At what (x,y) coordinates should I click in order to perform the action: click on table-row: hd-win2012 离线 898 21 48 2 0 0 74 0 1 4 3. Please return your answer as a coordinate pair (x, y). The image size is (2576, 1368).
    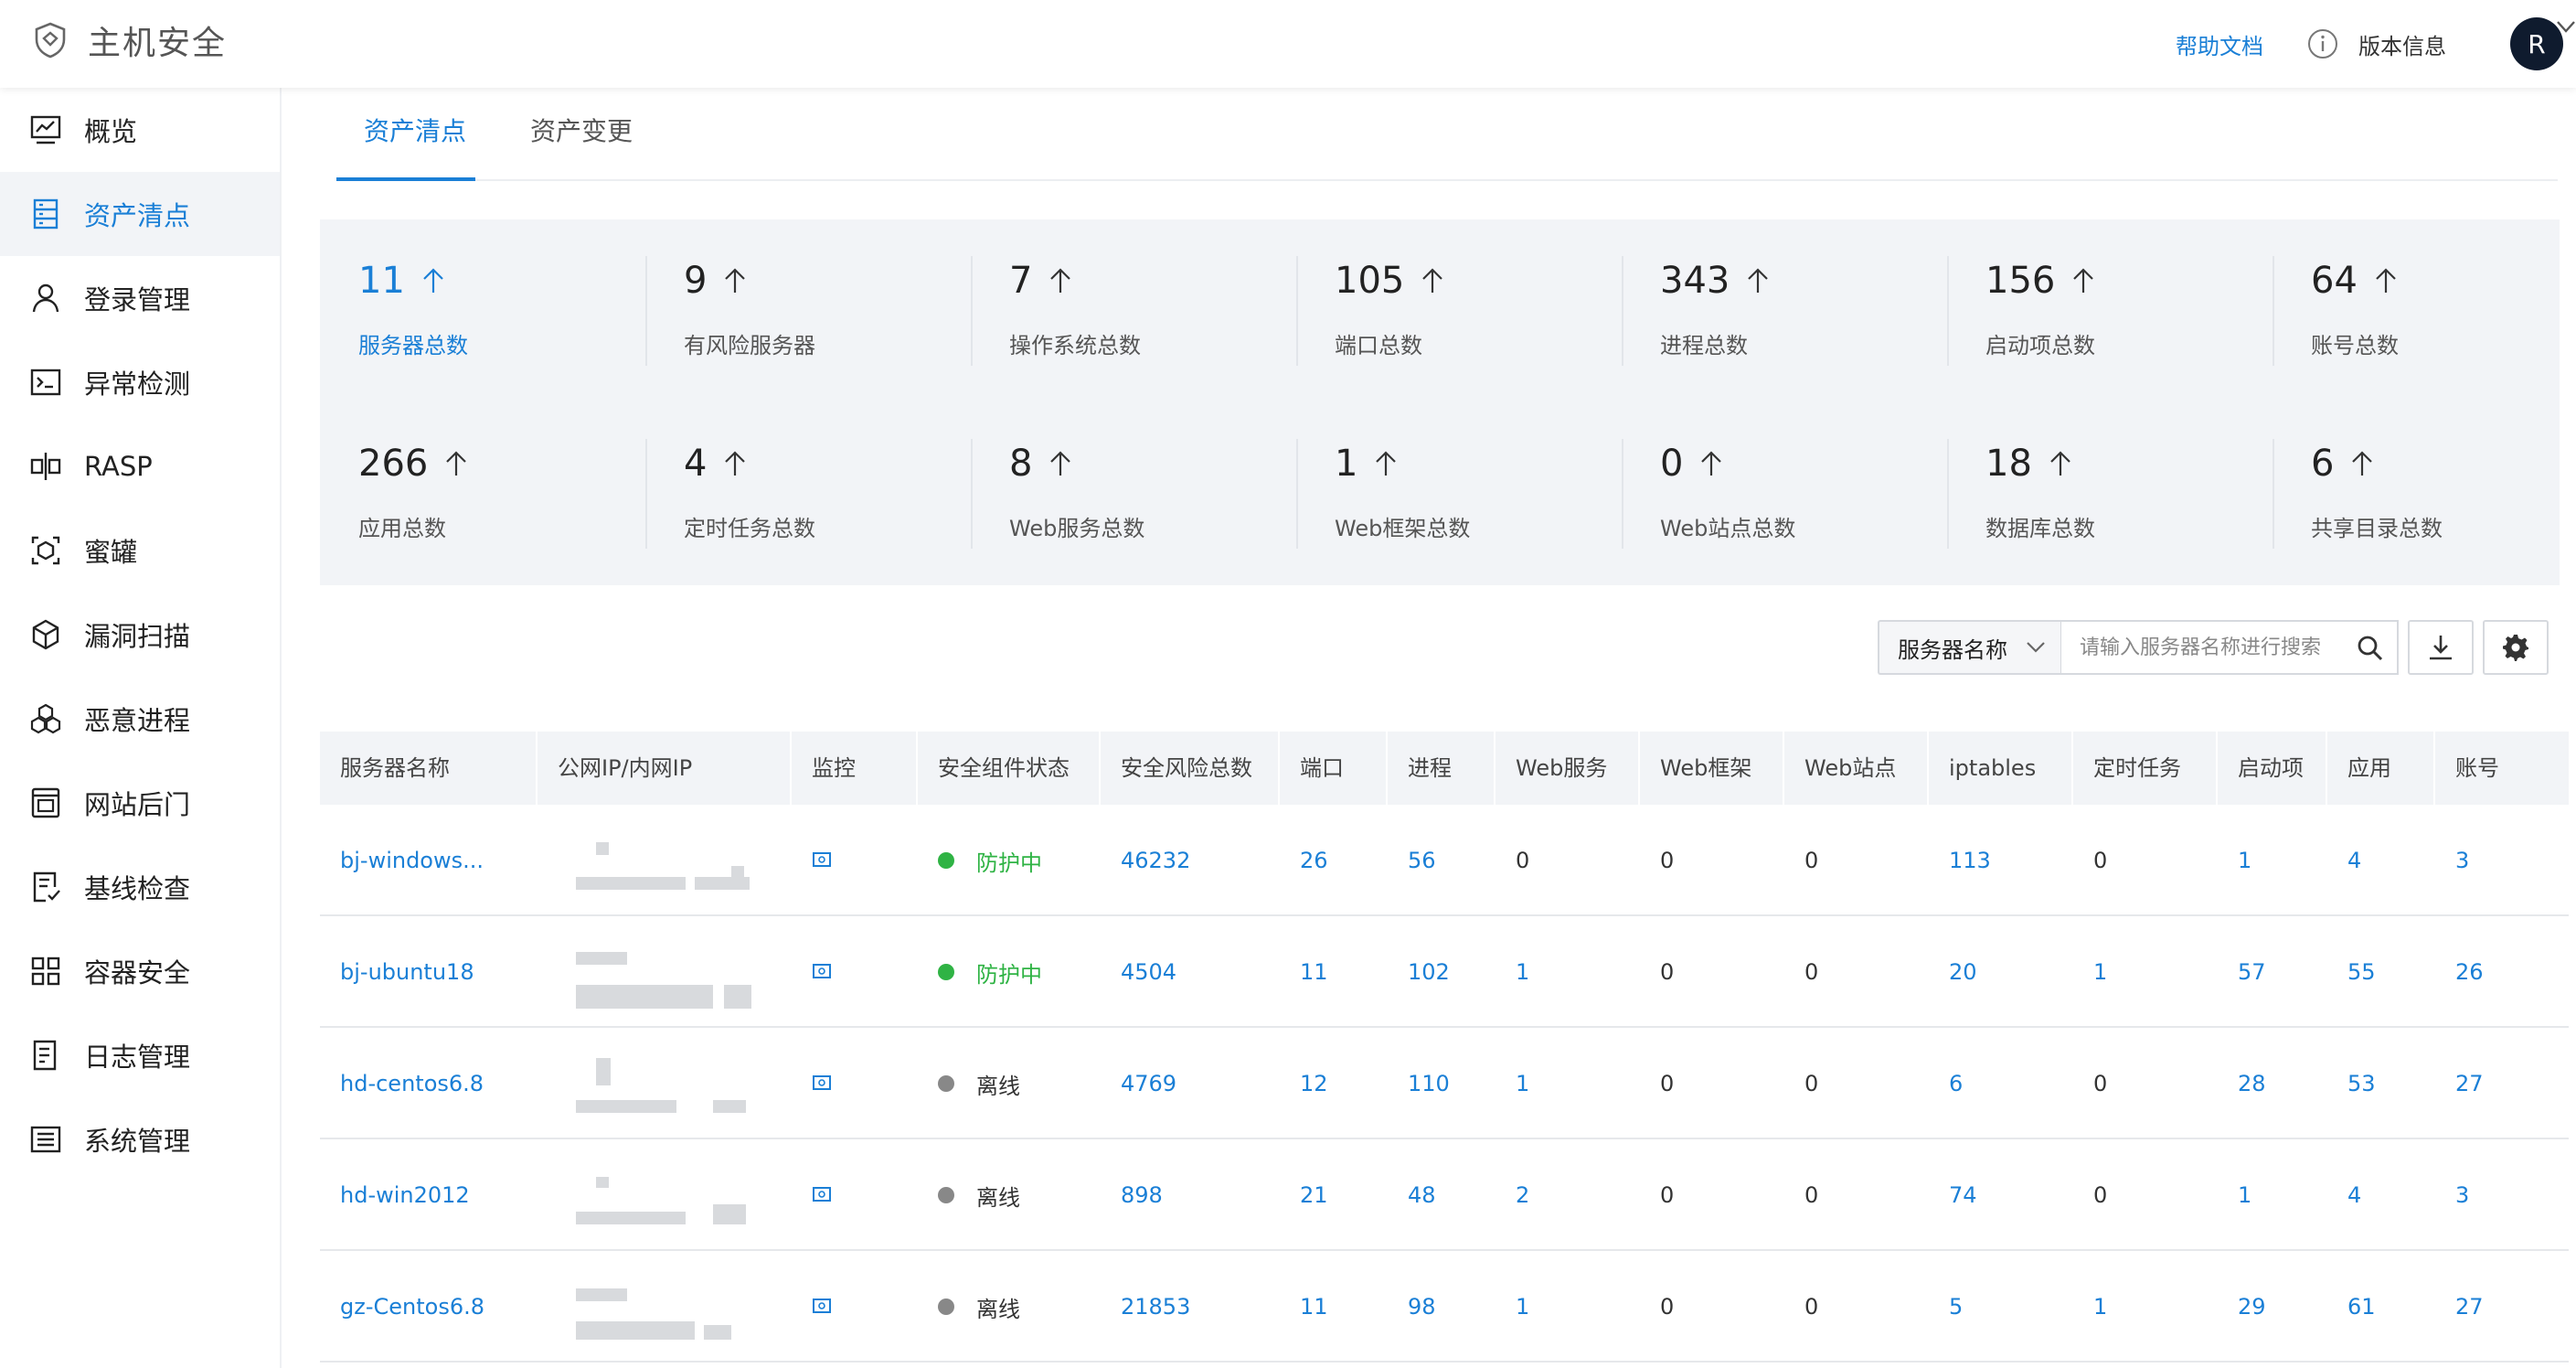
    Looking at the image, I should click on (1444, 1195).